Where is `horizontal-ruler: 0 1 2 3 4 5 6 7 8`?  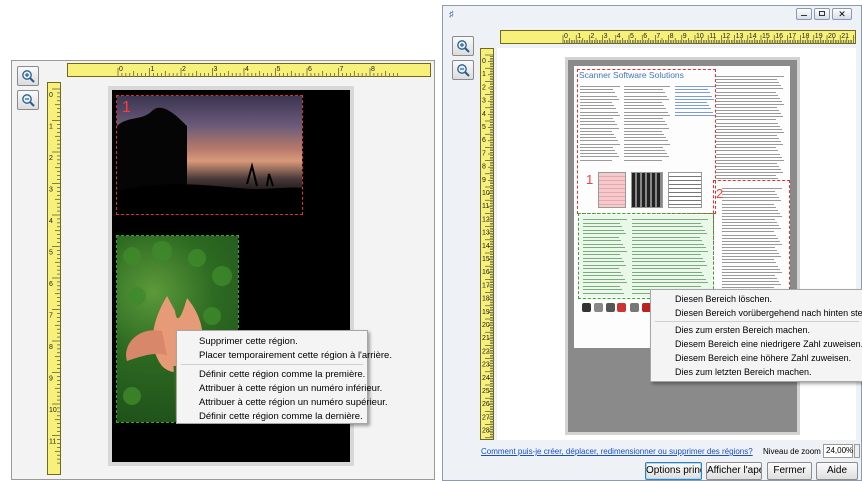
horizontal-ruler: 0 1 2 3 4 5 6 7 8 is located at coordinates (249, 70).